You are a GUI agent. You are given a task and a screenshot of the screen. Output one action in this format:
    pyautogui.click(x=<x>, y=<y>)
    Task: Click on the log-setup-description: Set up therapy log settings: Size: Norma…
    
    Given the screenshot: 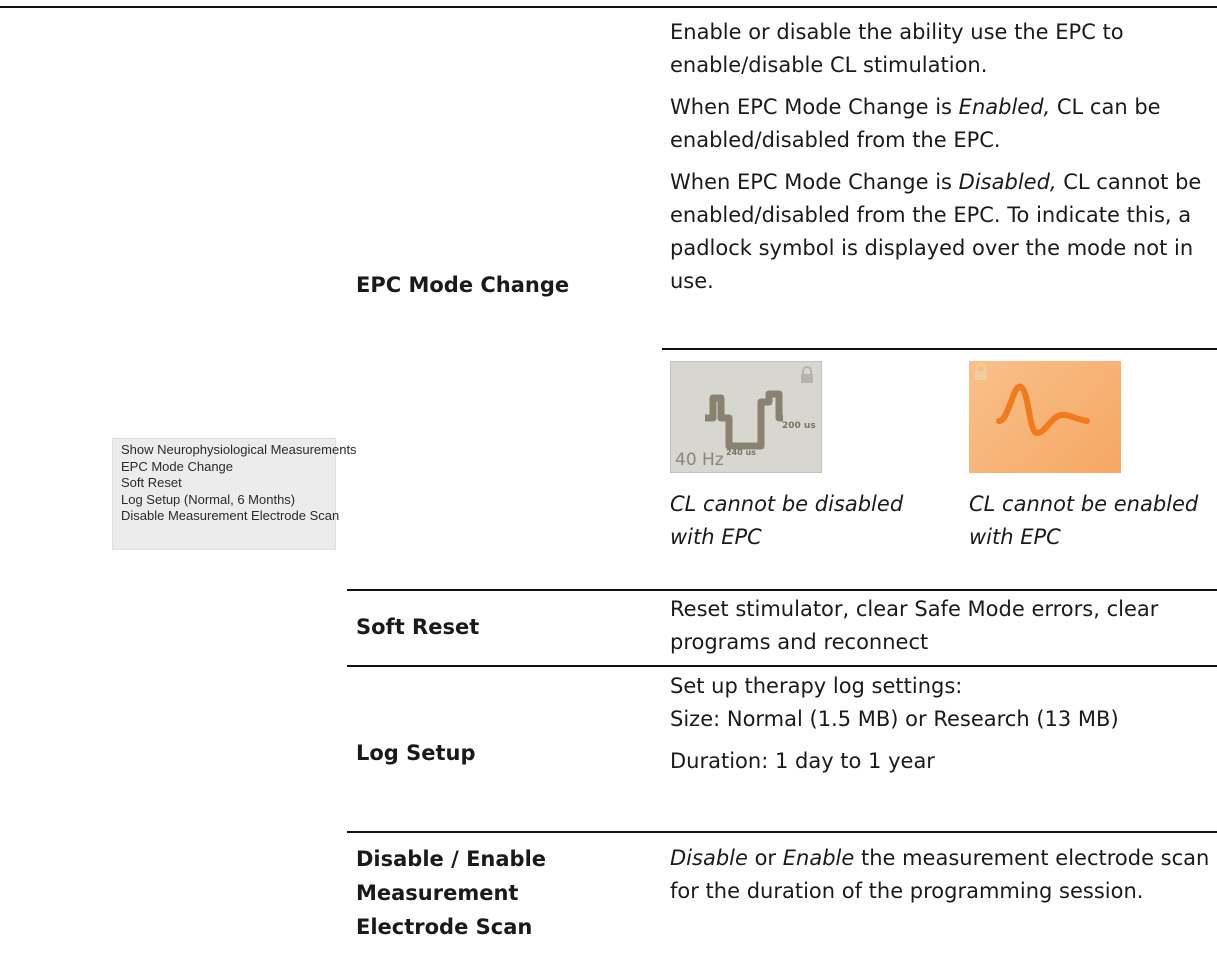 What is the action you would take?
    pyautogui.click(x=942, y=724)
    